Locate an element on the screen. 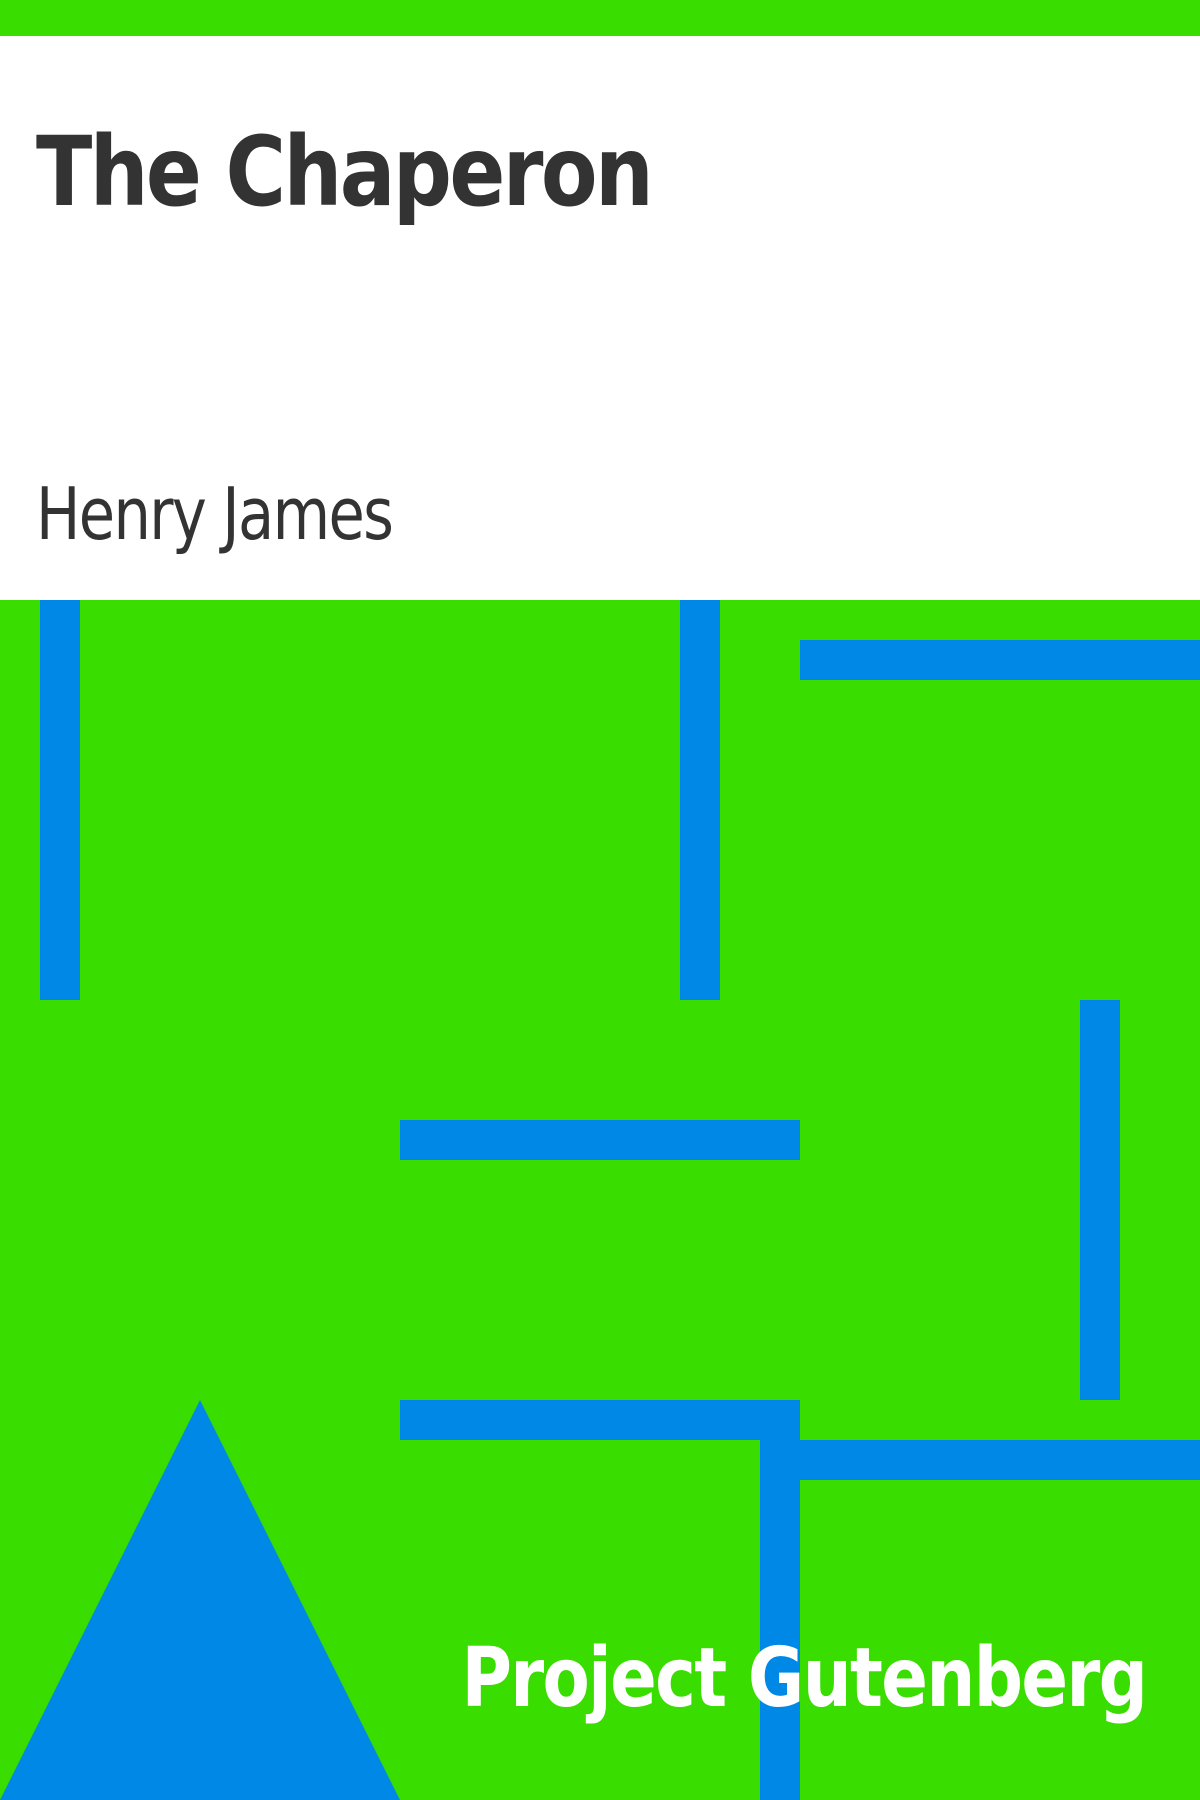 This screenshot has height=1800, width=1200. horizontal-bar-lower-right is located at coordinates (980, 1460).